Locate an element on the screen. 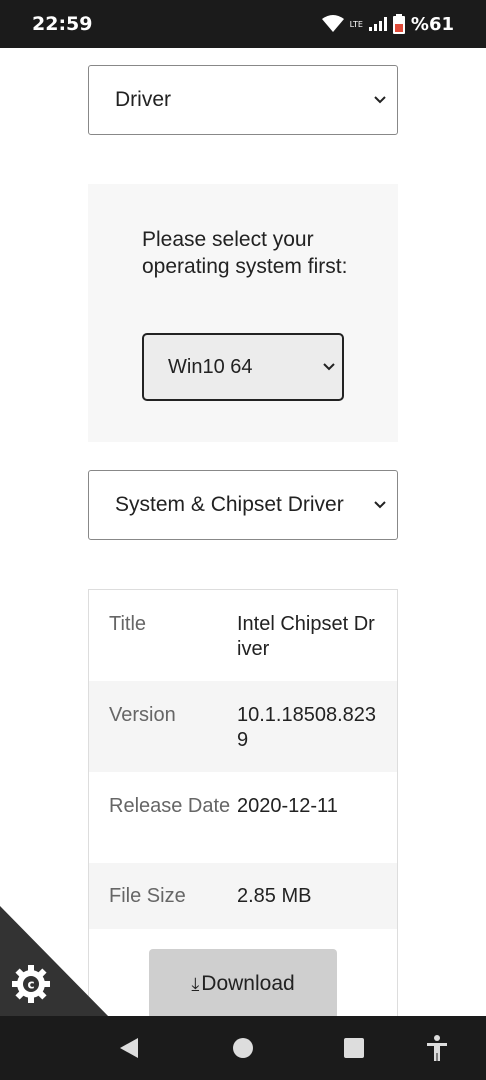 The image size is (486, 1080). detail-value: 2020-12-11 is located at coordinates (287, 806).